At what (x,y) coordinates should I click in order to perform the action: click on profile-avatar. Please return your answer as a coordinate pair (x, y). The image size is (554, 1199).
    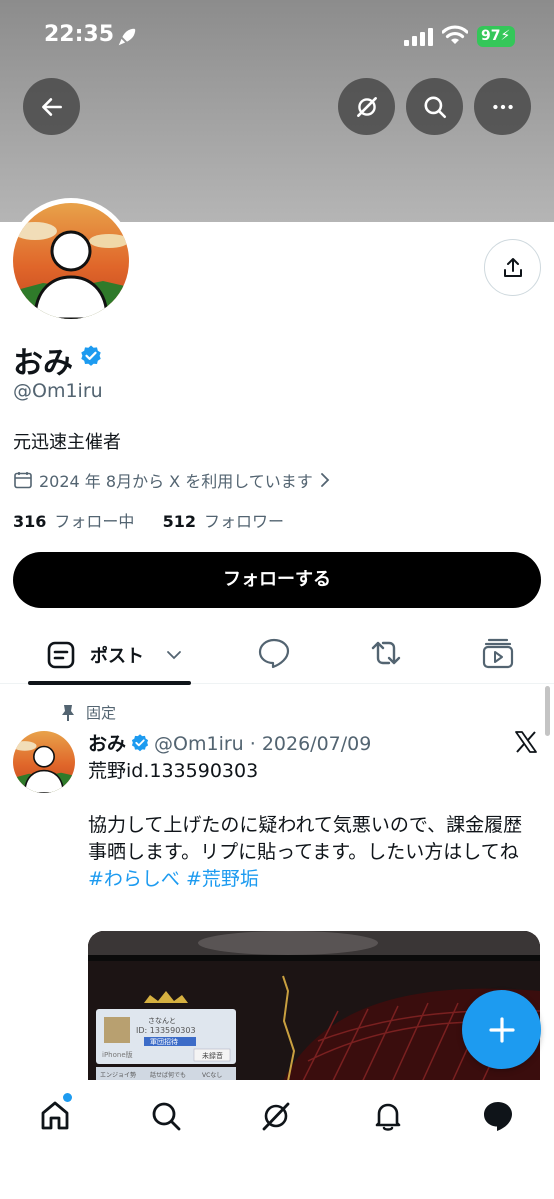
    Looking at the image, I should click on (71, 261).